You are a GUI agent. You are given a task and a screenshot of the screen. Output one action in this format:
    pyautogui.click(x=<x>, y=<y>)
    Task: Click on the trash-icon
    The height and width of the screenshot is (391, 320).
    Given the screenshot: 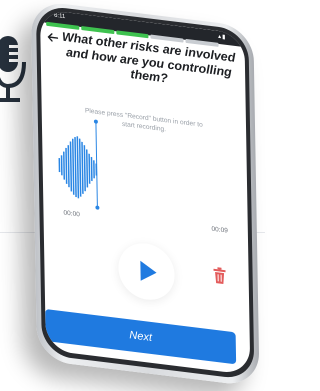 What is the action you would take?
    pyautogui.click(x=219, y=276)
    